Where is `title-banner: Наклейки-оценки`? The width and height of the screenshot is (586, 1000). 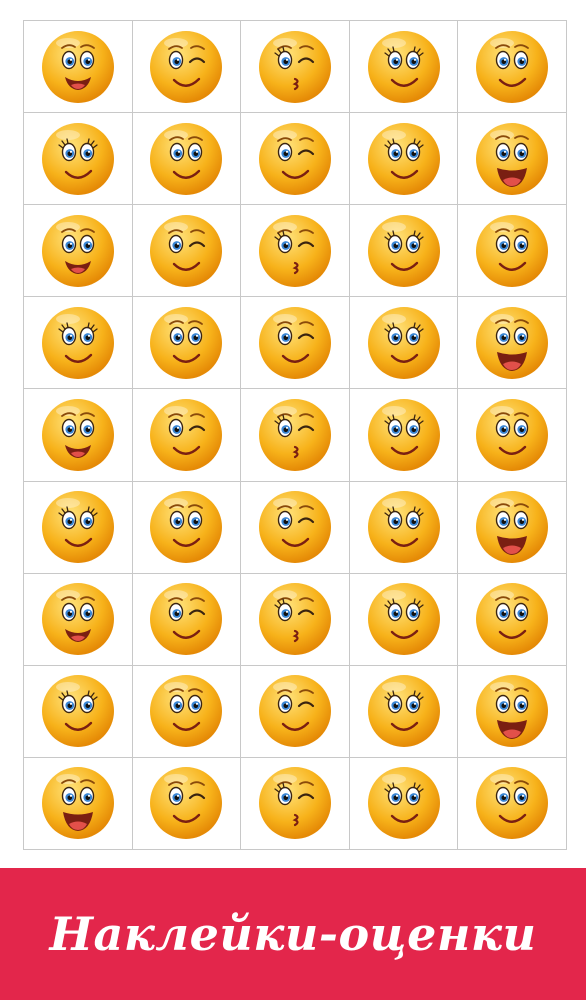
title-banner: Наклейки-оценки is located at coordinates (293, 934).